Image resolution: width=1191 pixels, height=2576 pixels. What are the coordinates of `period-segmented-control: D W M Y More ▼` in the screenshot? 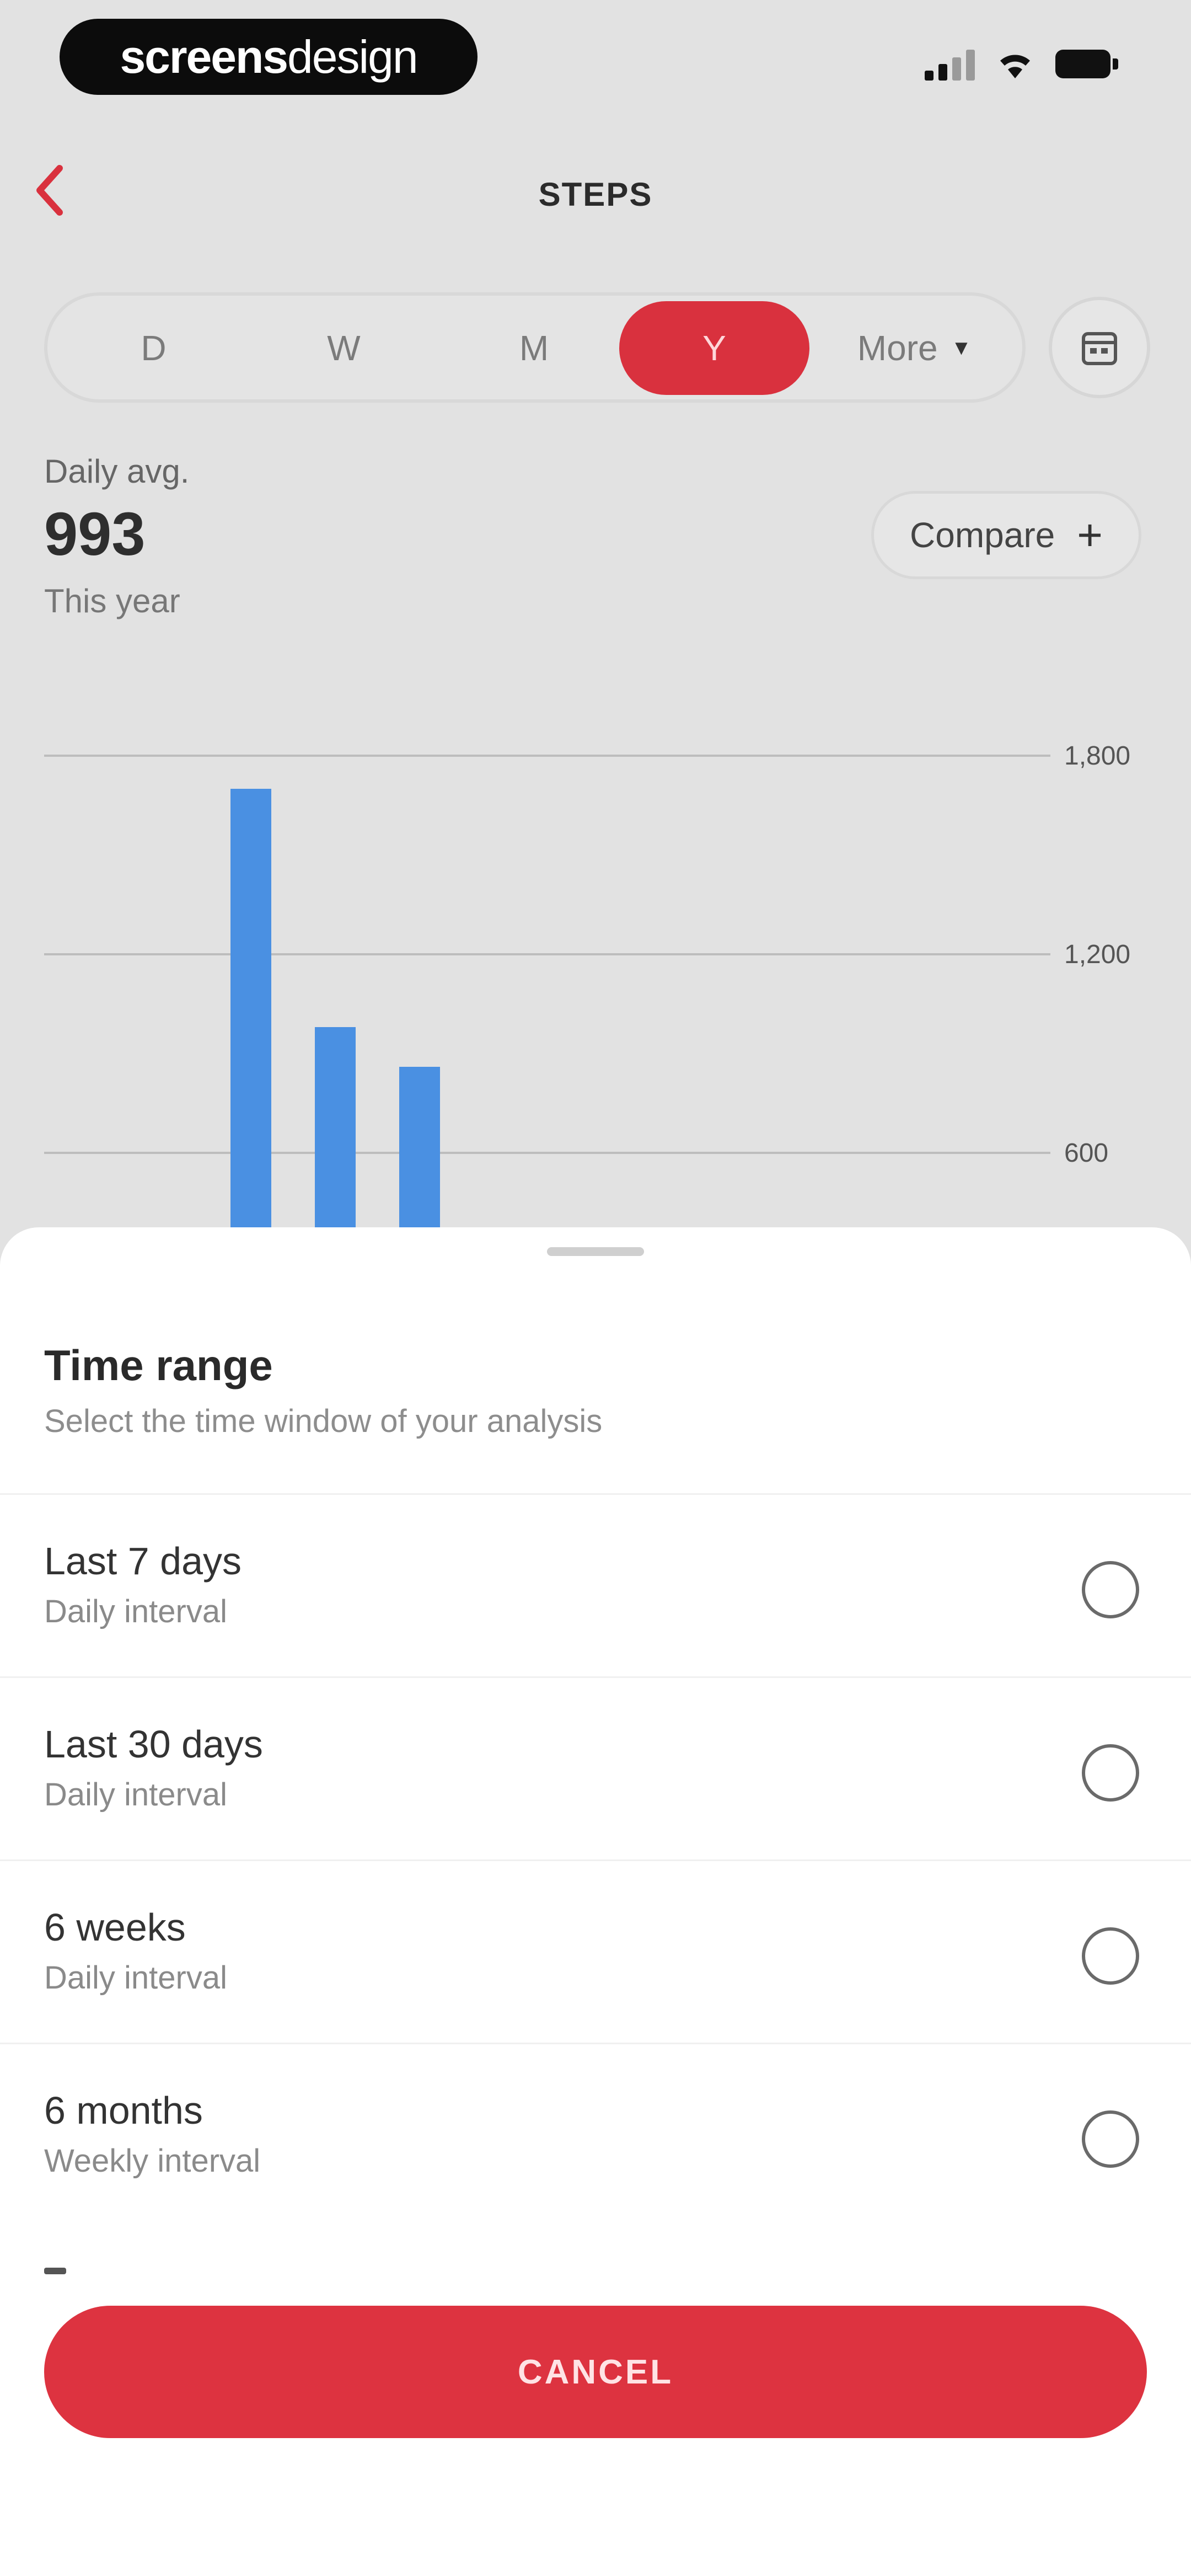 It's located at (535, 347).